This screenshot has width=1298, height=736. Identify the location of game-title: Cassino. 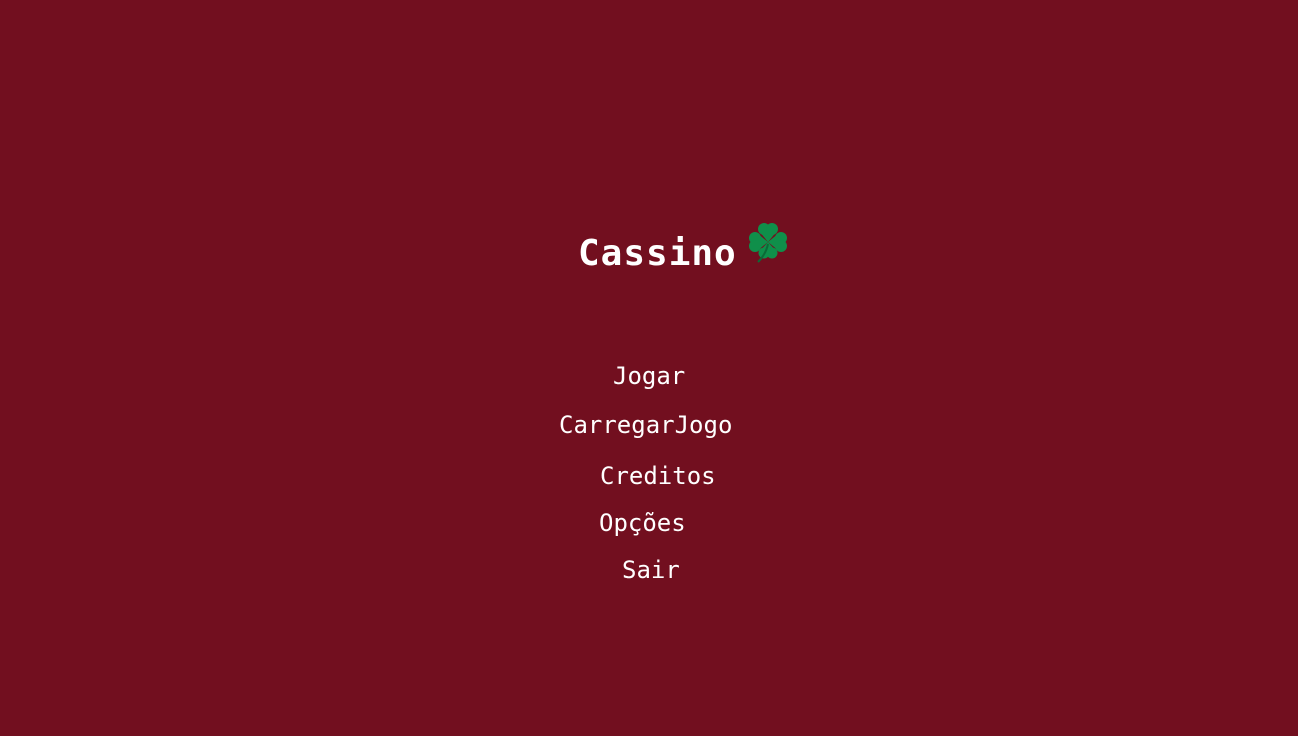
(657, 253).